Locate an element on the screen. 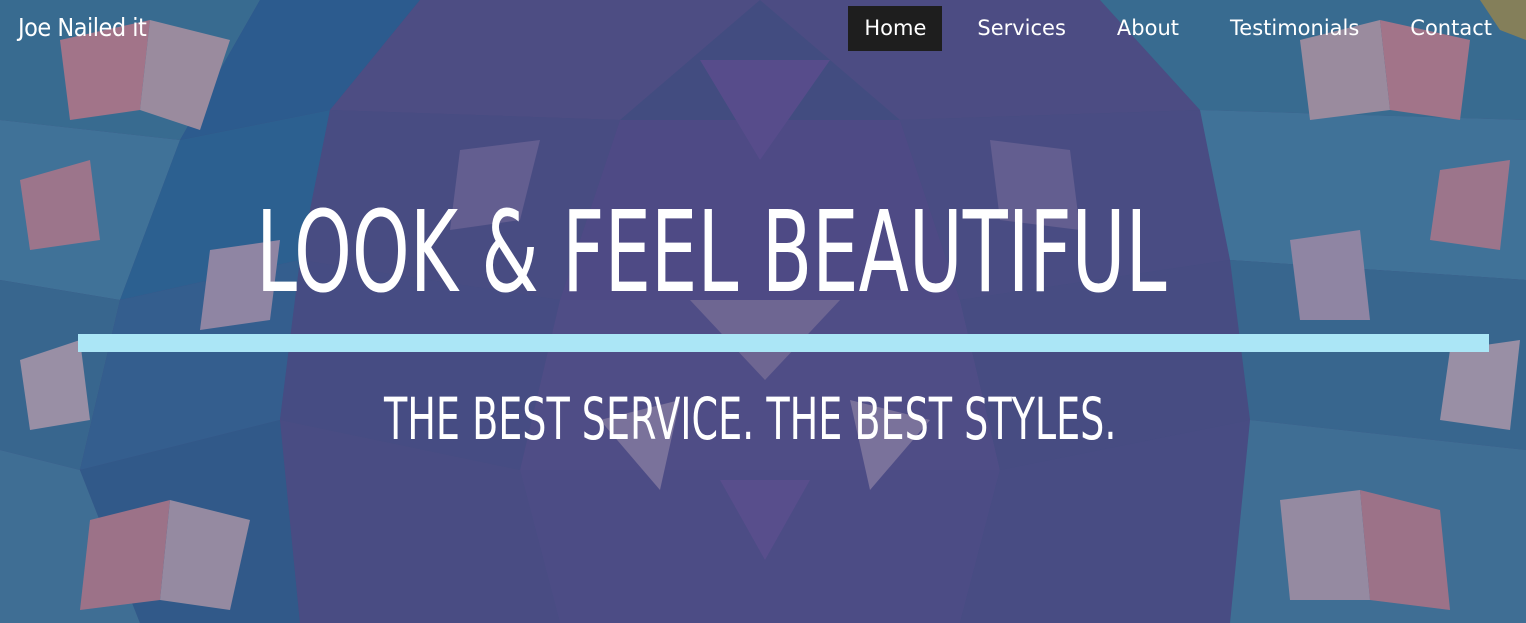 This screenshot has width=1526, height=623. hero-title: LOOK & FEEL BEAUTIFUL is located at coordinates (711, 253).